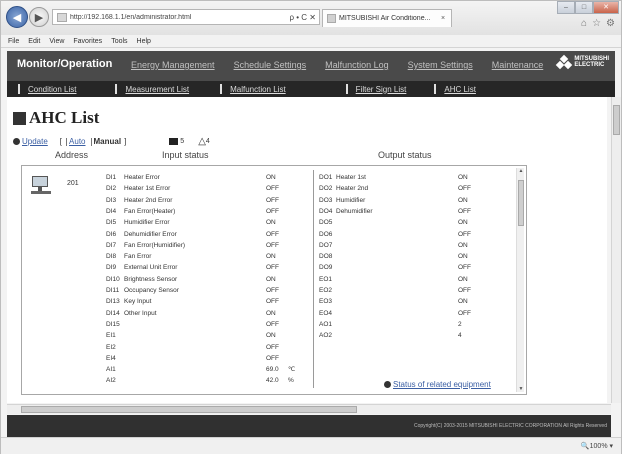  I want to click on menu-file: File, so click(13, 41).